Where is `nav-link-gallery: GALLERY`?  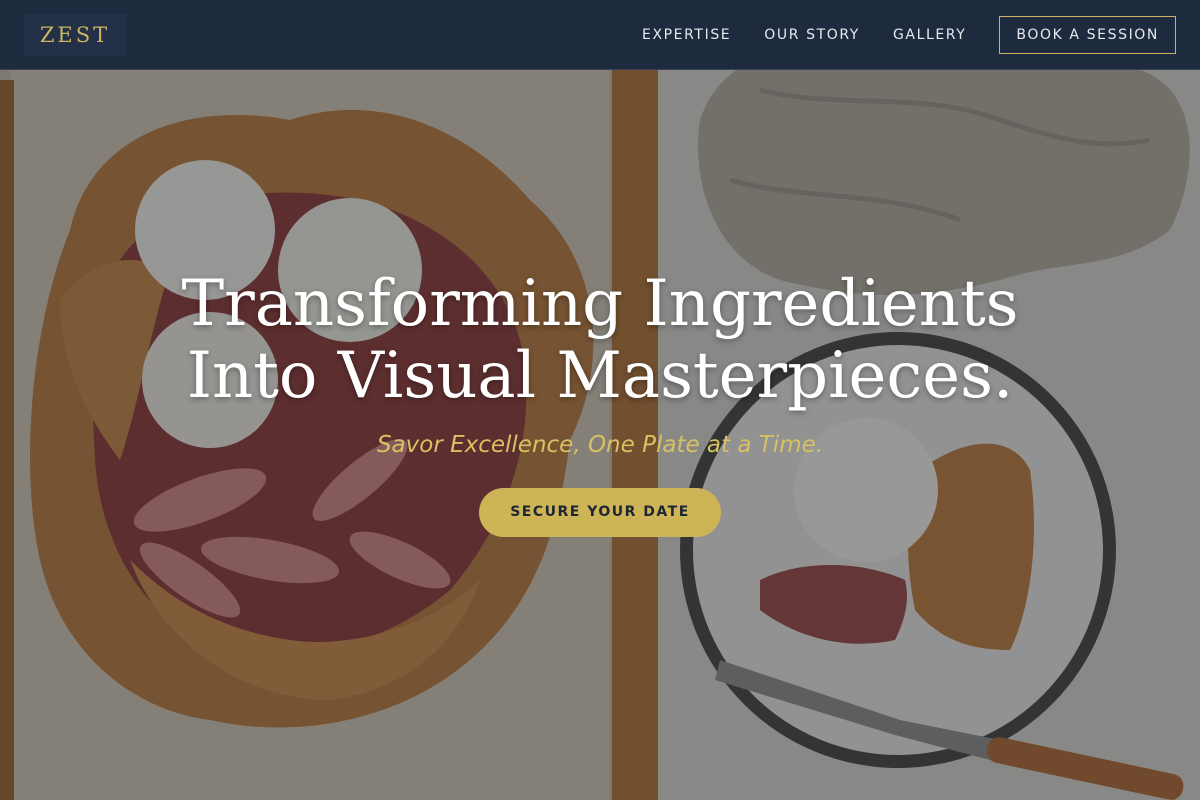
nav-link-gallery: GALLERY is located at coordinates (929, 35).